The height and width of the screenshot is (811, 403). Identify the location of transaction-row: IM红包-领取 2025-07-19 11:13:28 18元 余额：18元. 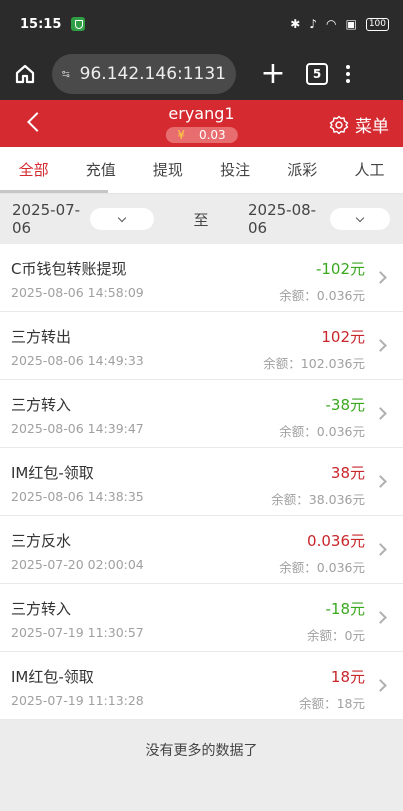
(201, 686).